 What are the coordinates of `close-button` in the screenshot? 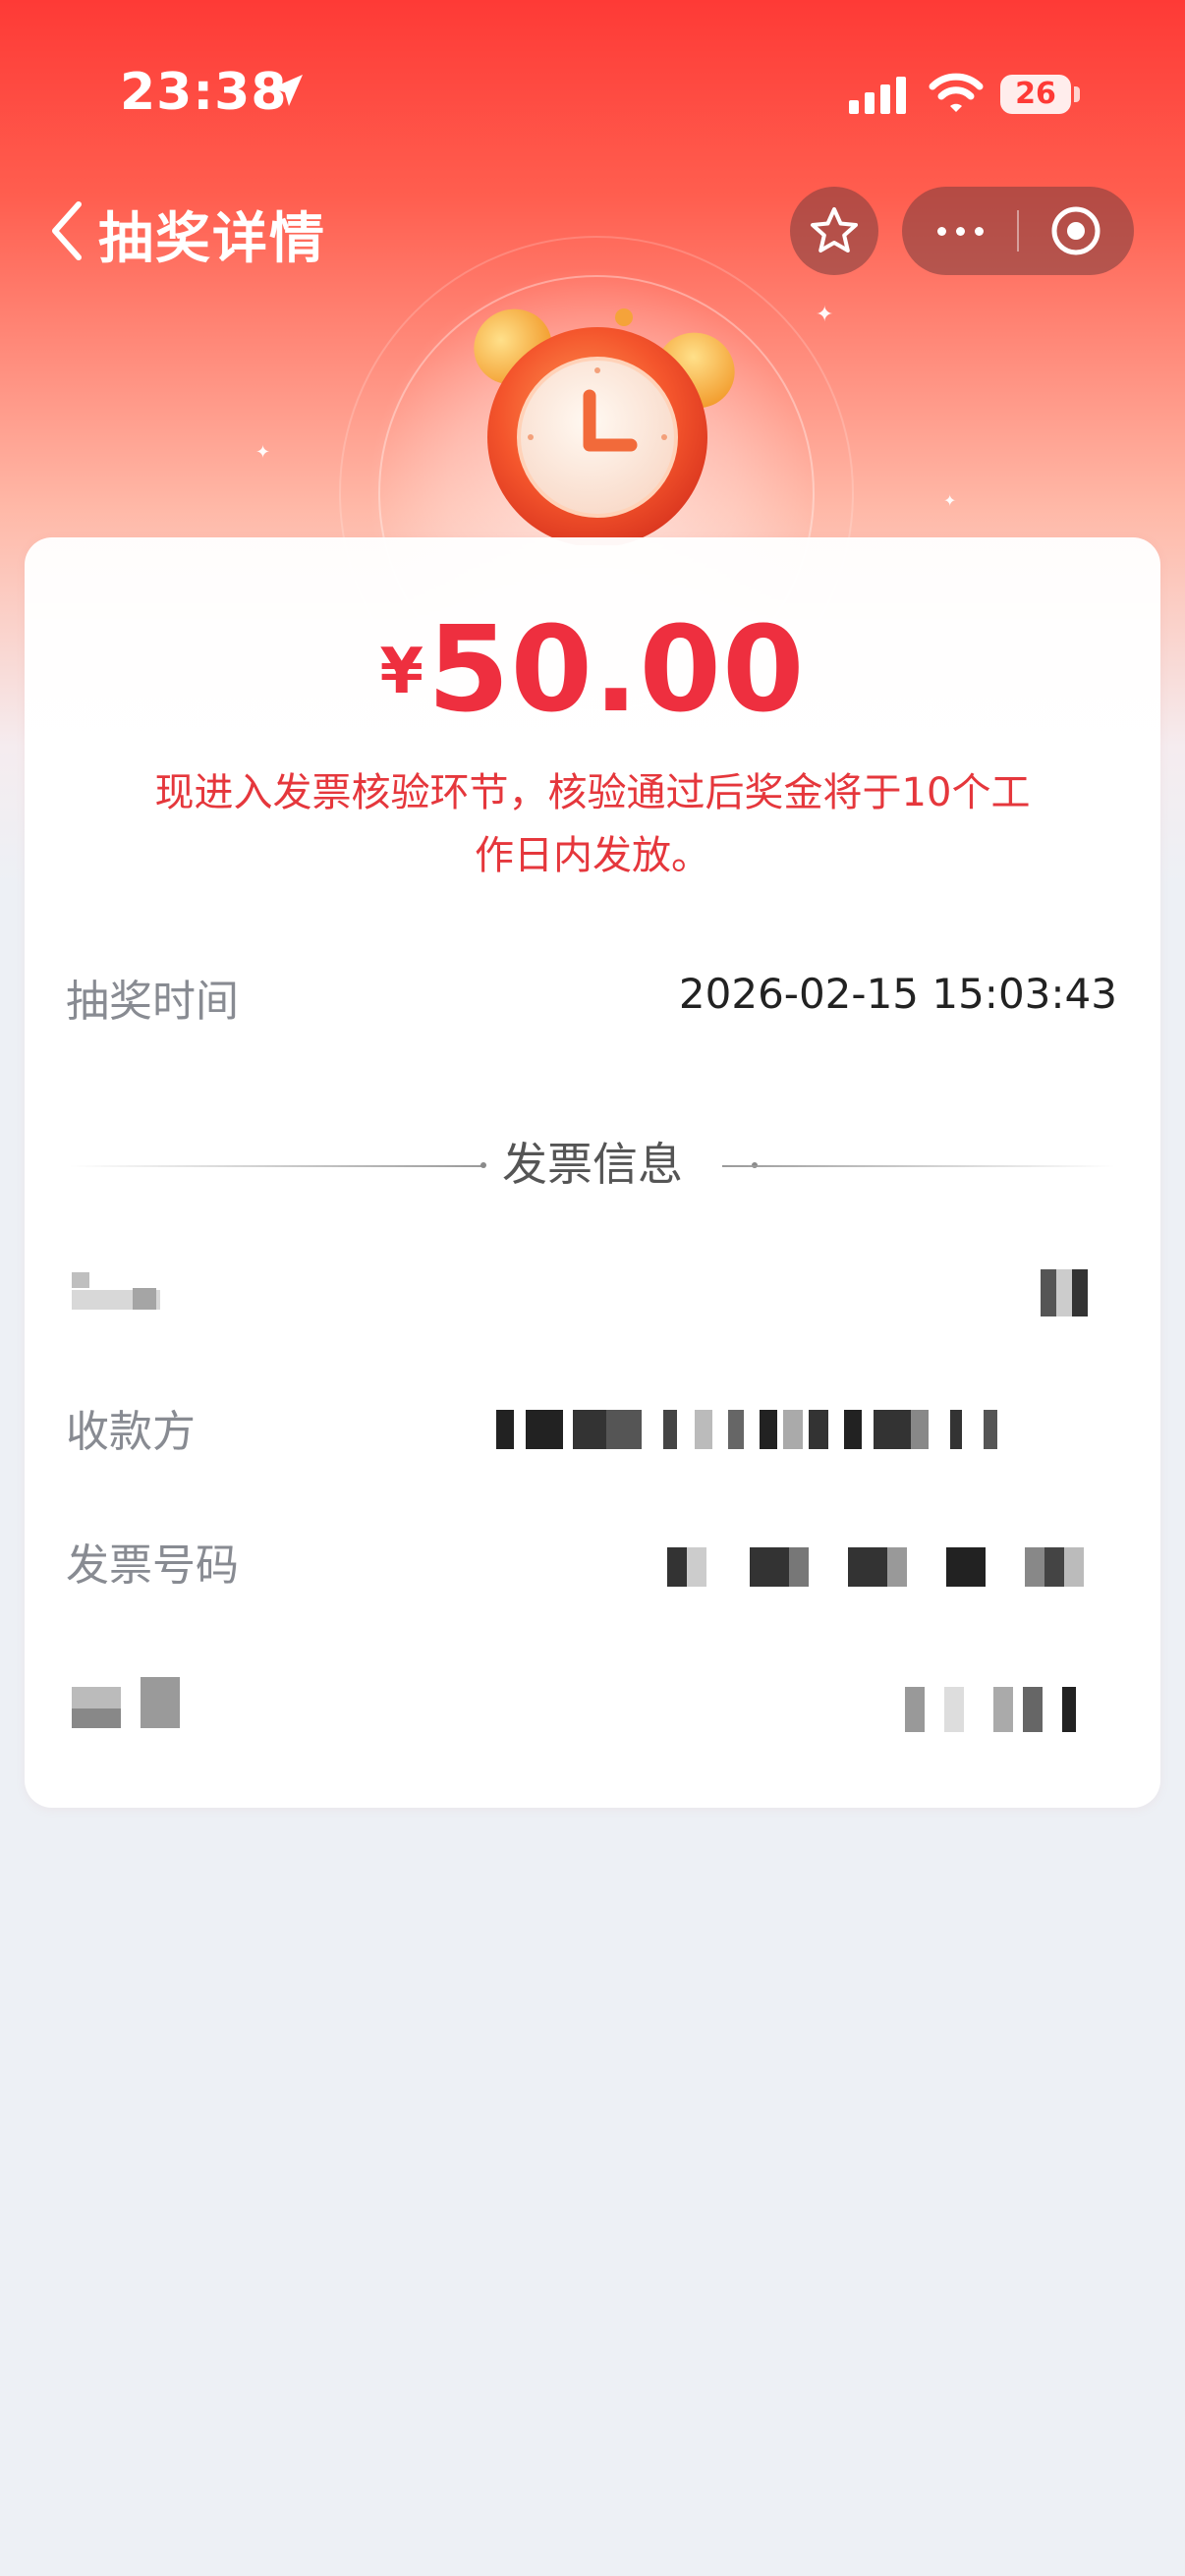 It's located at (1076, 231).